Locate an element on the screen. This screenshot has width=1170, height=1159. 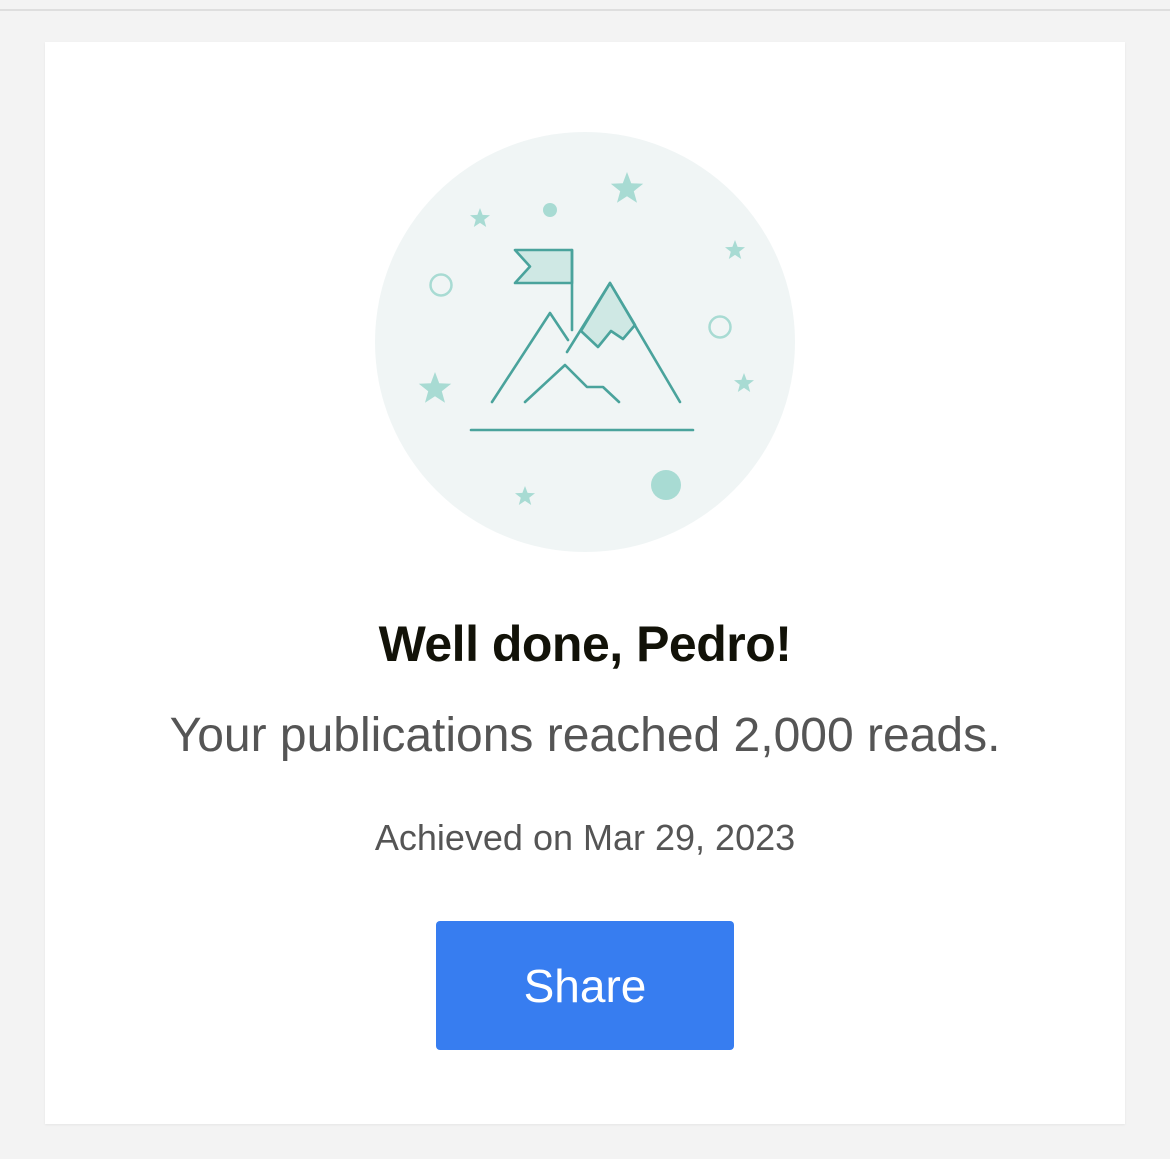
mountain-summit-flag-icon is located at coordinates (585, 342).